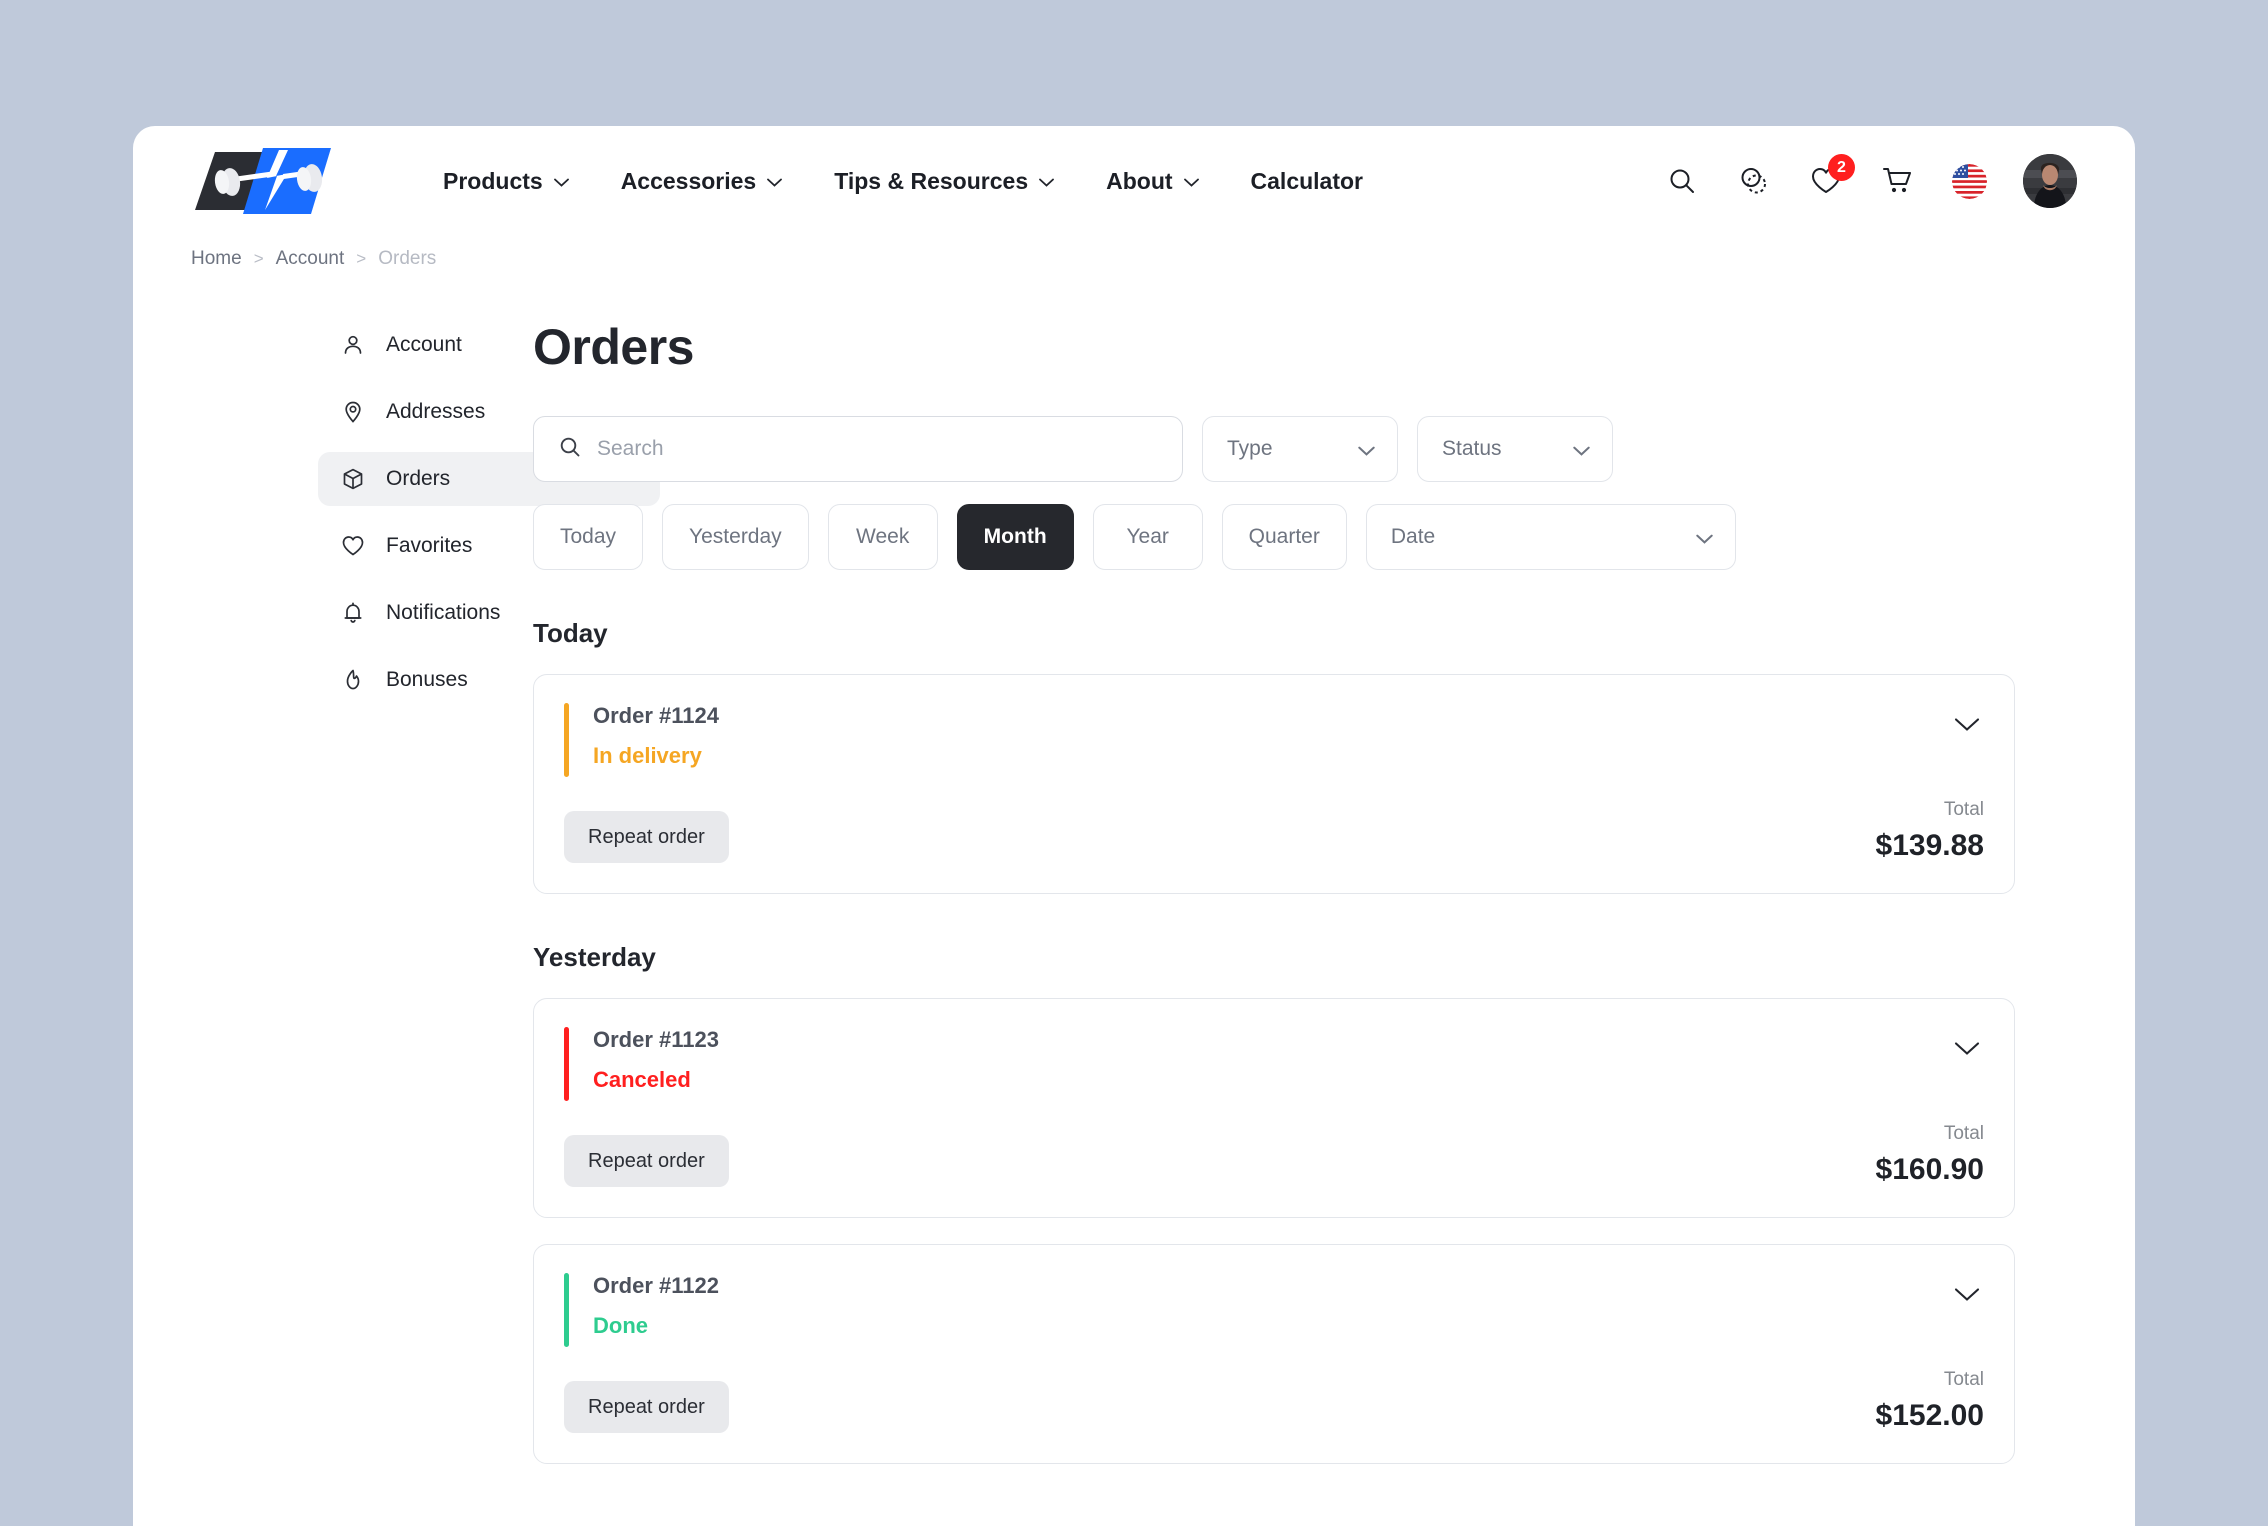  What do you see at coordinates (1929, 1415) in the screenshot?
I see `order-total-value: $152.00` at bounding box center [1929, 1415].